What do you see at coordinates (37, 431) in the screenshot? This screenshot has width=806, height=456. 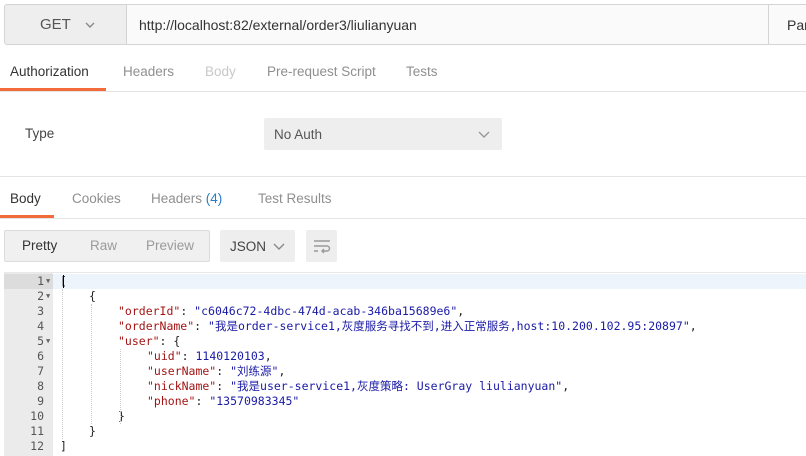 I see `line-number: 11` at bounding box center [37, 431].